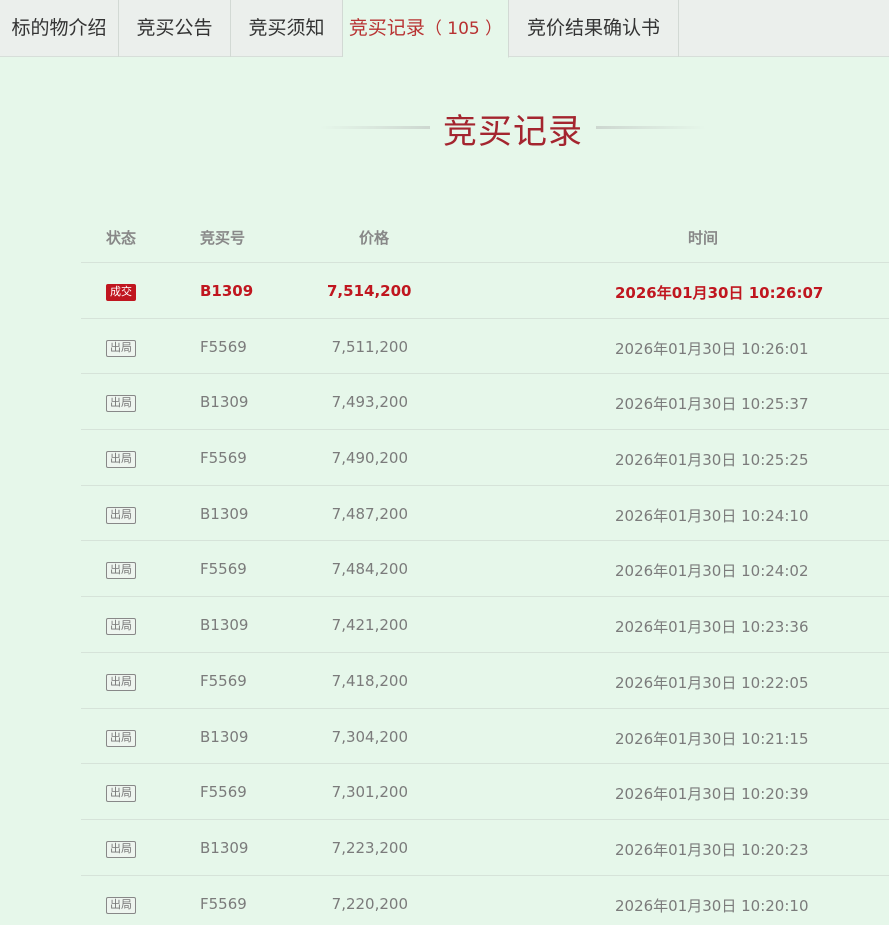  I want to click on header-bid-number: 竞买号, so click(223, 238).